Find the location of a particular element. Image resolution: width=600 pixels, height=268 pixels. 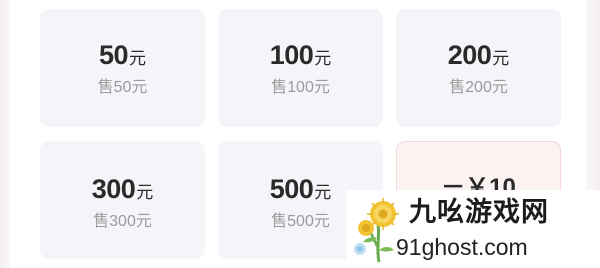

site-watermark: 九吆游戏网 91ghost.com is located at coordinates (473, 229).